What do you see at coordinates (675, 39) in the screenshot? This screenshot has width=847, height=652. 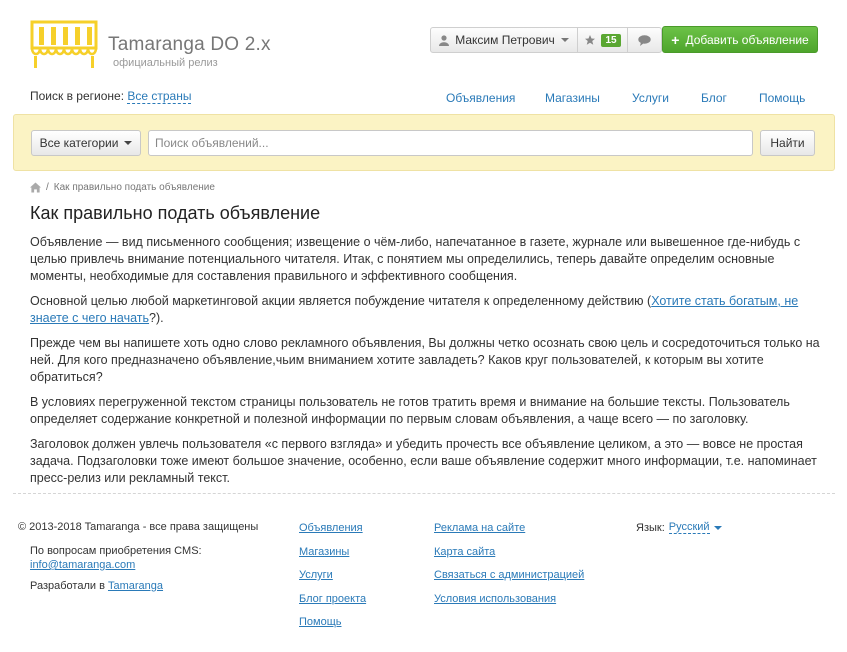 I see `plus-icon: +` at bounding box center [675, 39].